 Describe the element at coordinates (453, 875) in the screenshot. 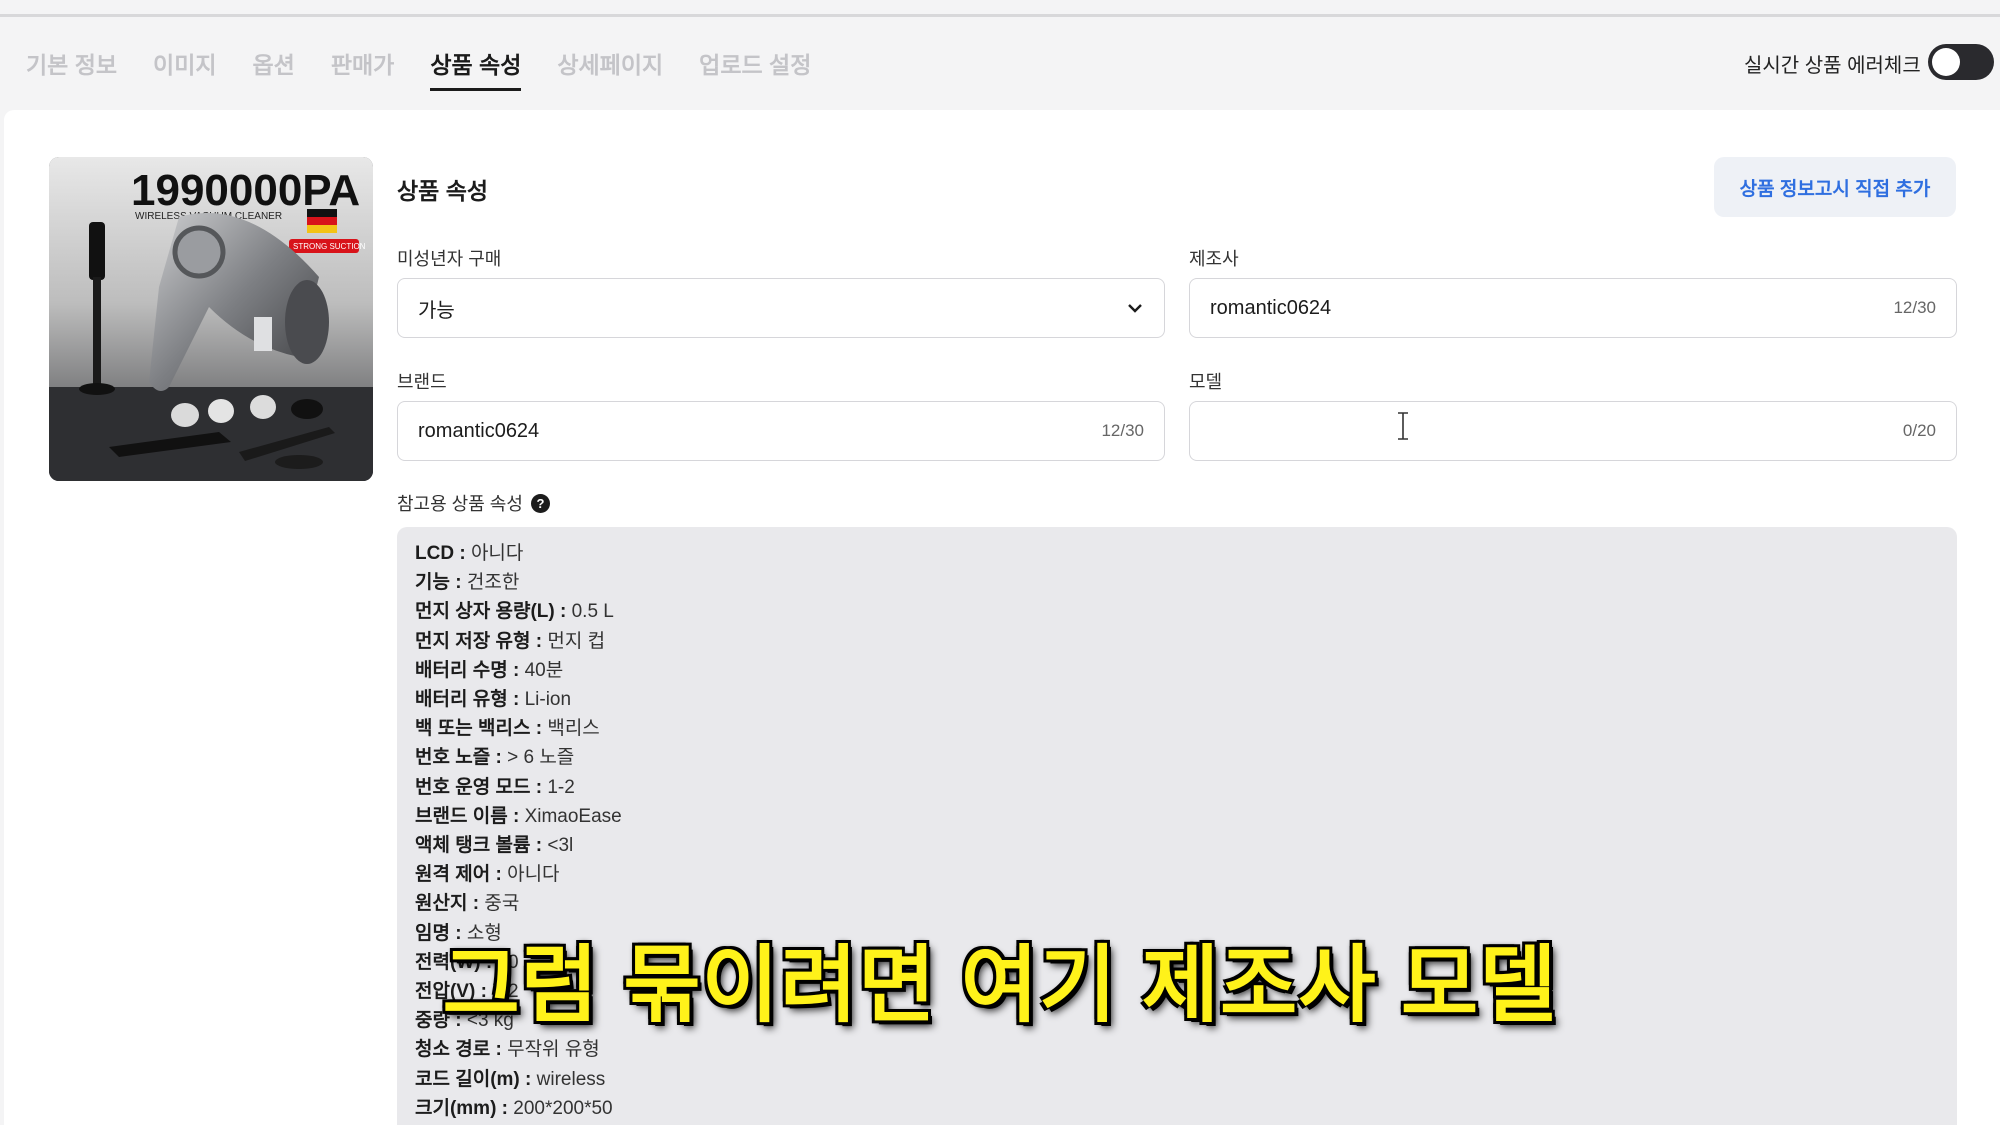

I see `attribute-key: 원격 제어` at that location.